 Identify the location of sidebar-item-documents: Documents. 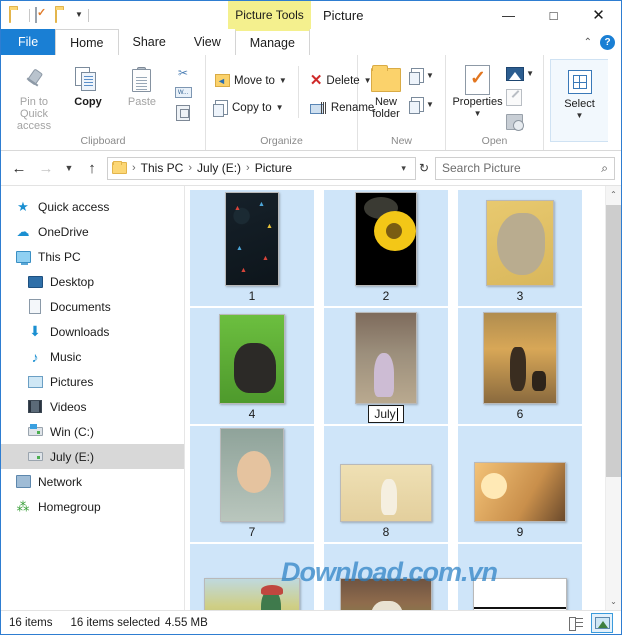
(92, 306).